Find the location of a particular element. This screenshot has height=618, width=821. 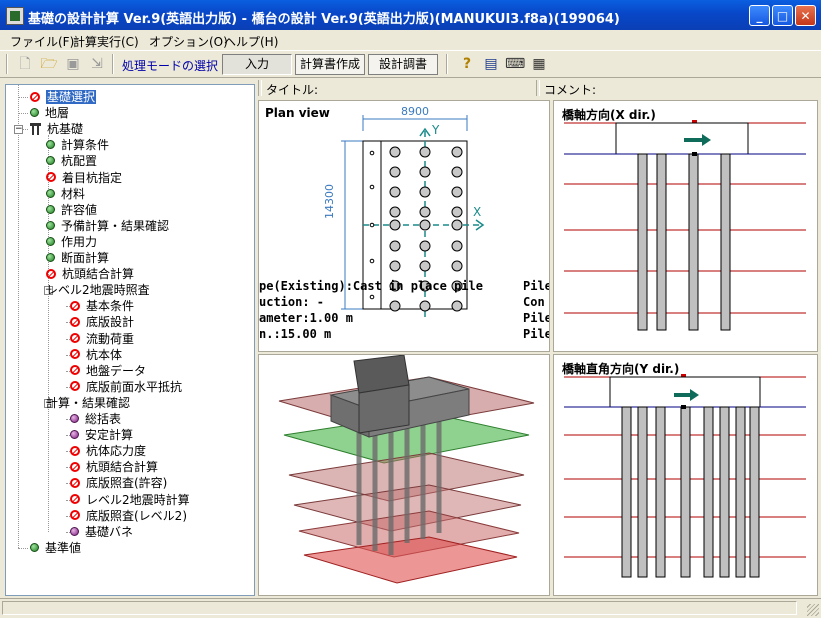

tree-item: 杭本体 is located at coordinates (96, 355).